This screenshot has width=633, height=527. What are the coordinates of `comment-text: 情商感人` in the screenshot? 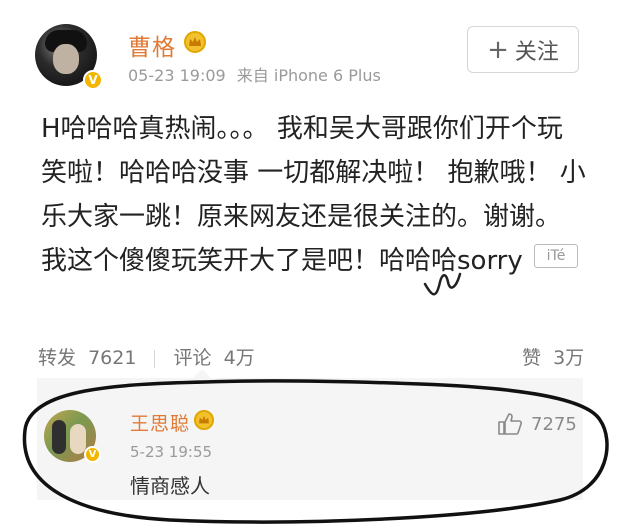 It's located at (170, 486).